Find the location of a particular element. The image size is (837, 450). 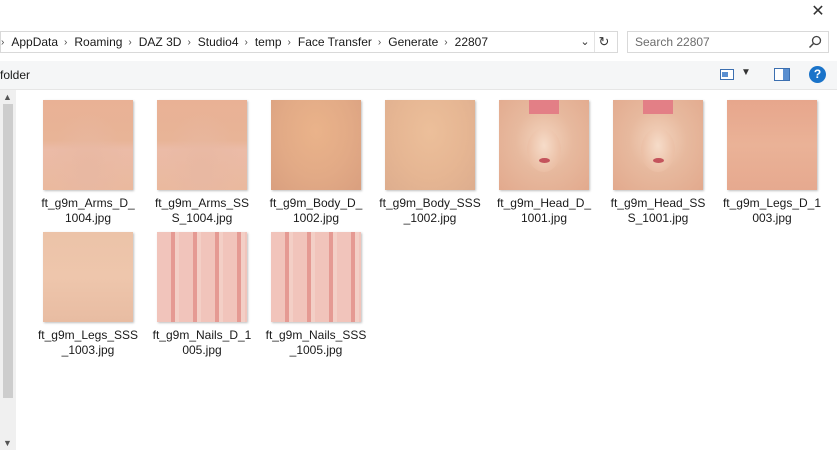

file-name: ft_g9m_Nails_SSS _1005.jpg is located at coordinates (316, 343).